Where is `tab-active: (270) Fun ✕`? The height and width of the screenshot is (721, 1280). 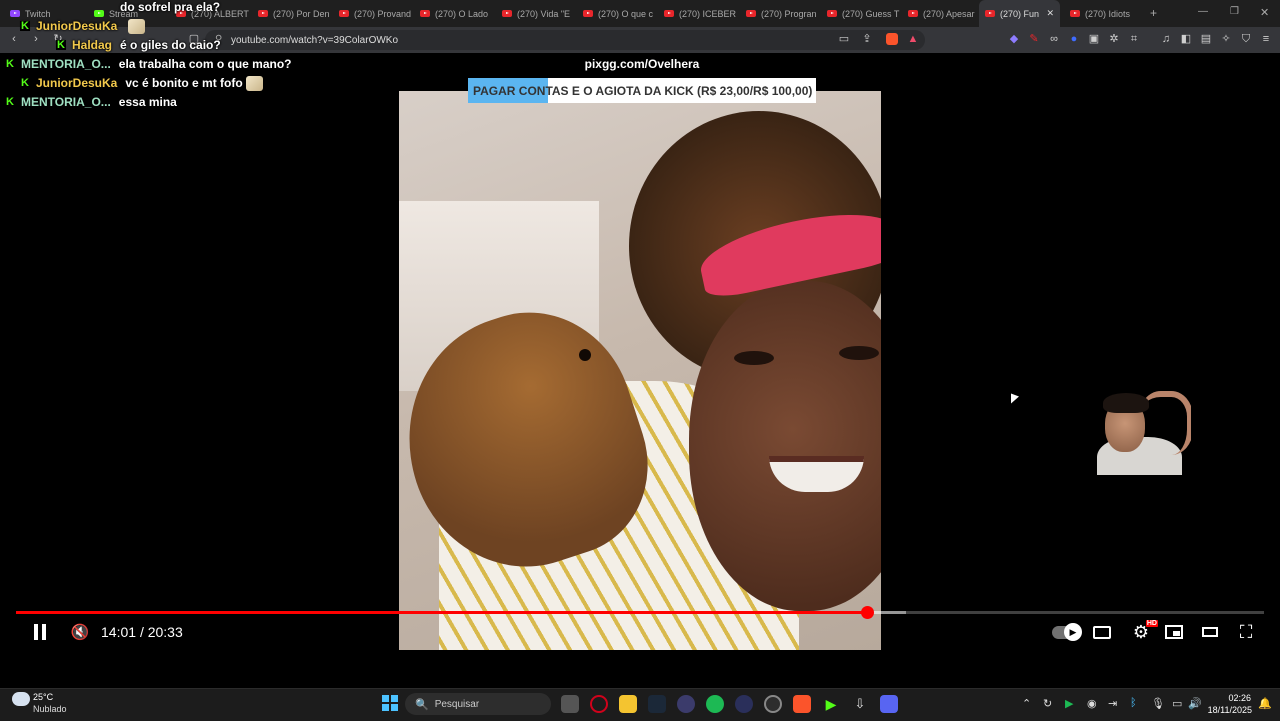 tab-active: (270) Fun ✕ is located at coordinates (1019, 13).